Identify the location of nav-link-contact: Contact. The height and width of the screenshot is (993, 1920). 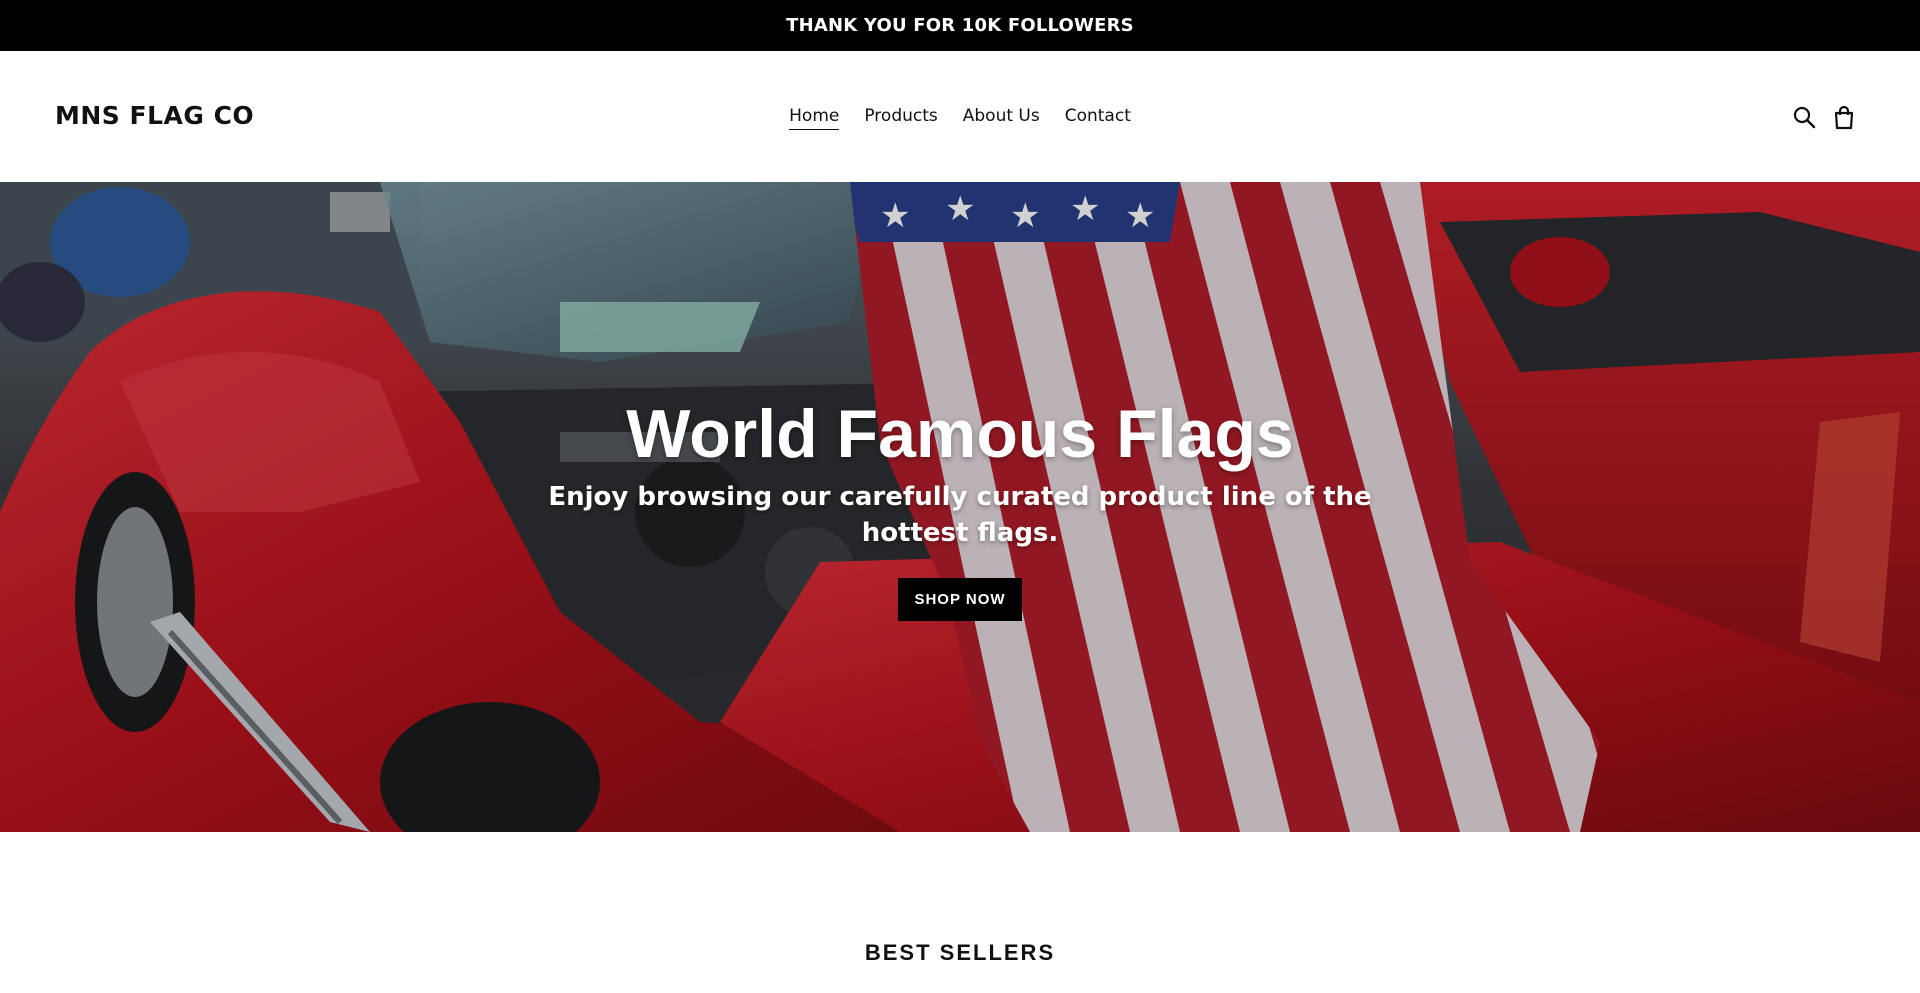
(1098, 118).